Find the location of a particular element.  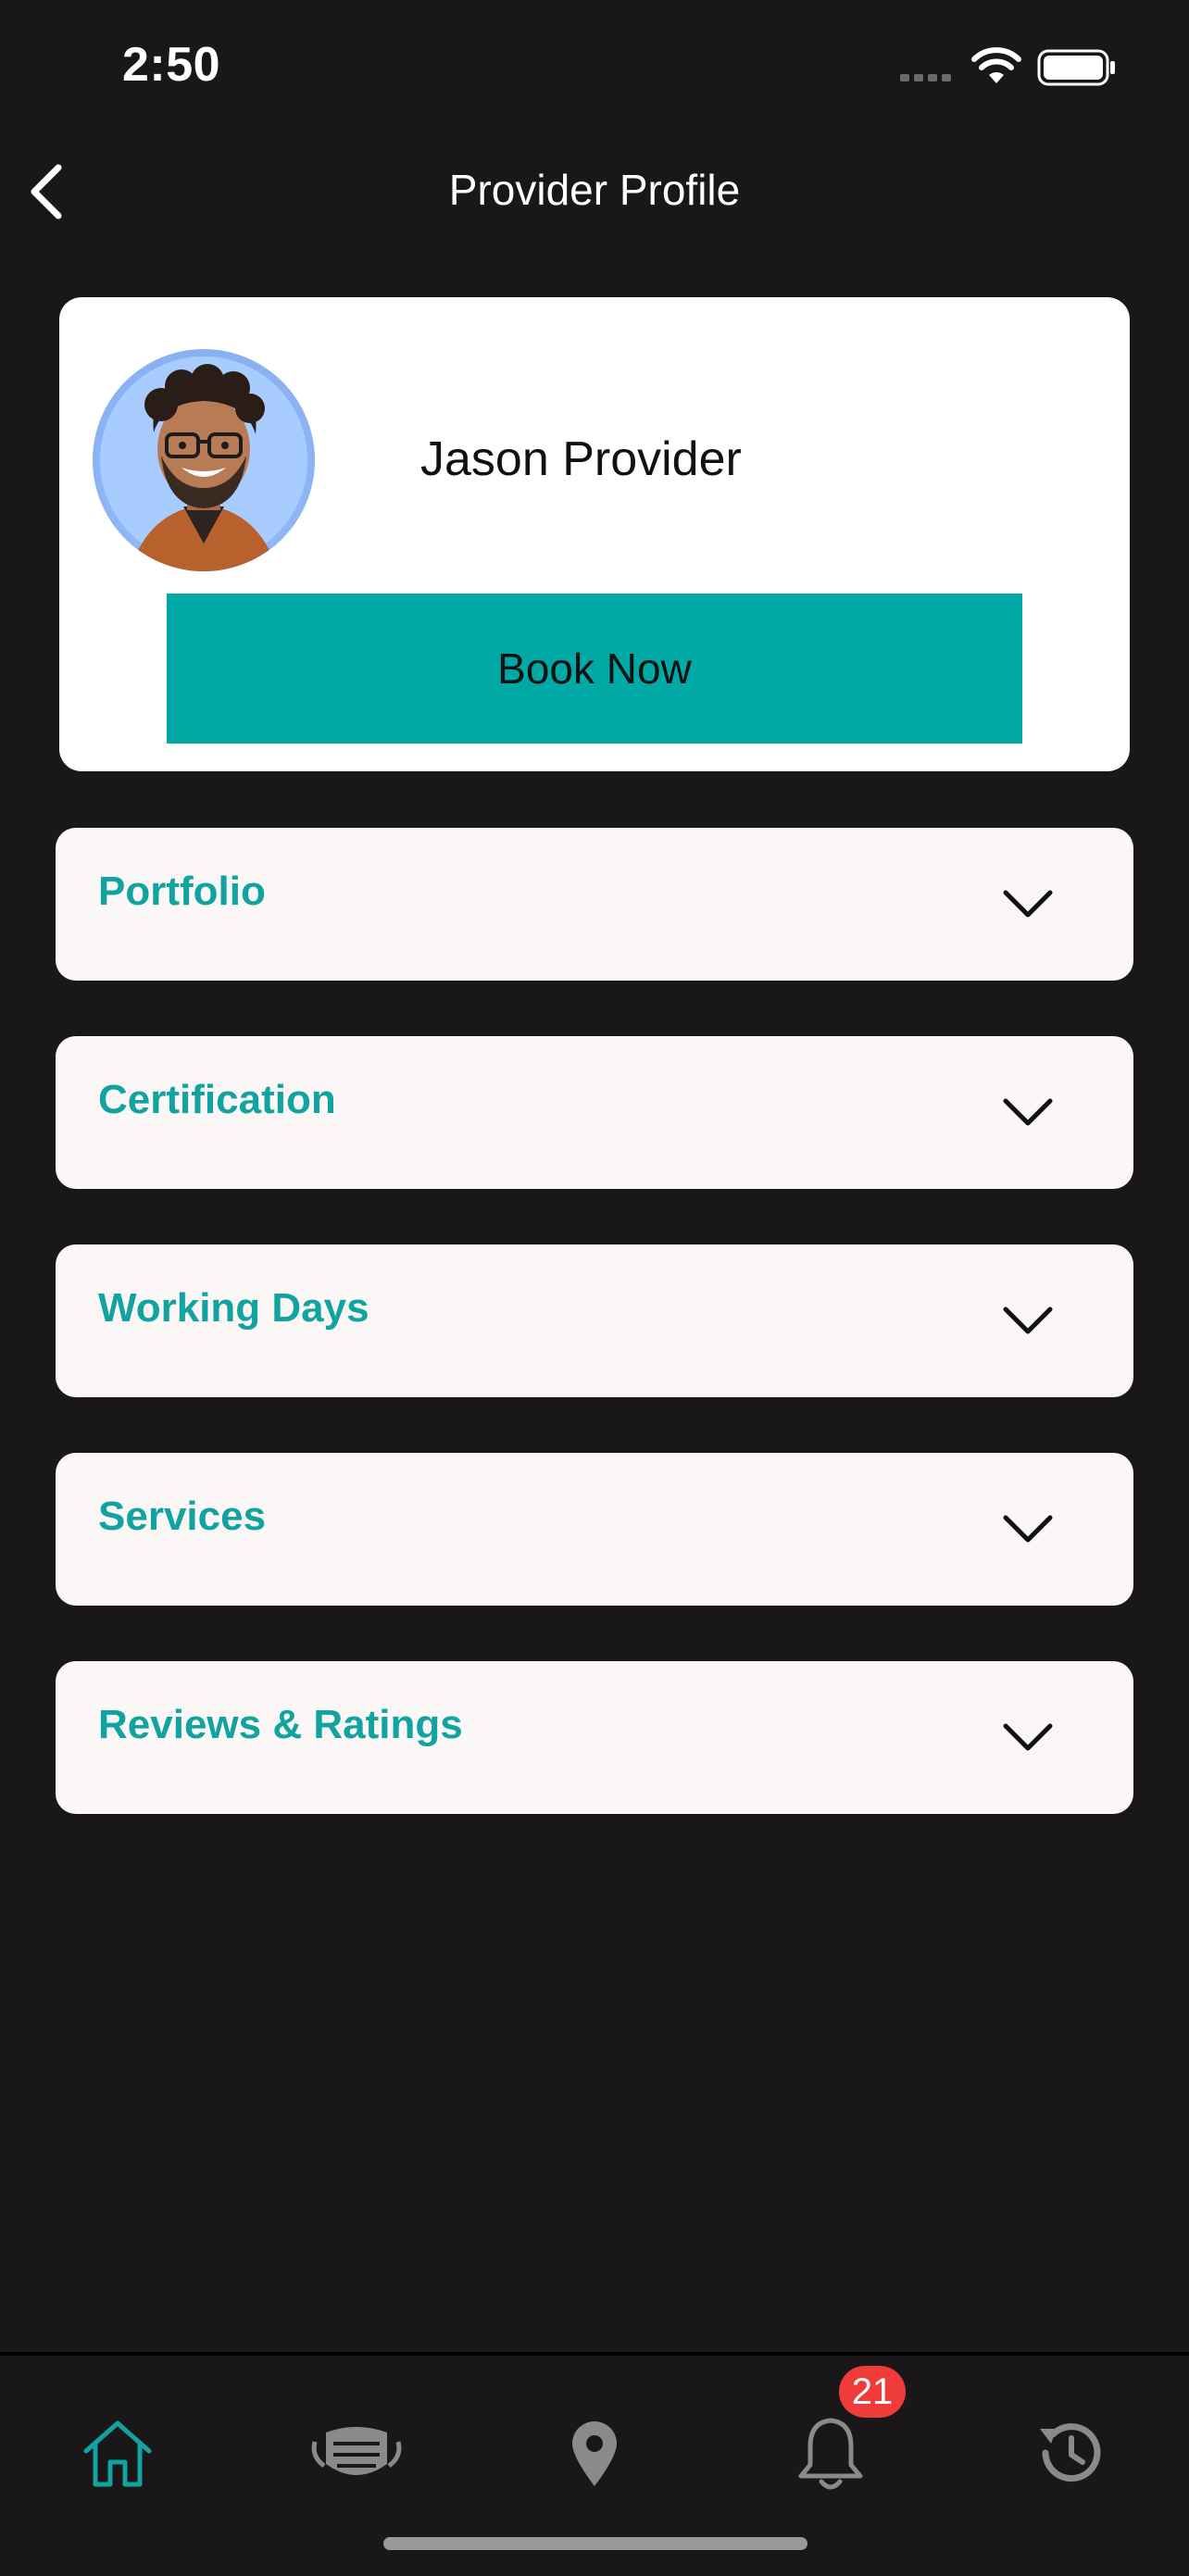

location-pin-icon is located at coordinates (594, 2453).